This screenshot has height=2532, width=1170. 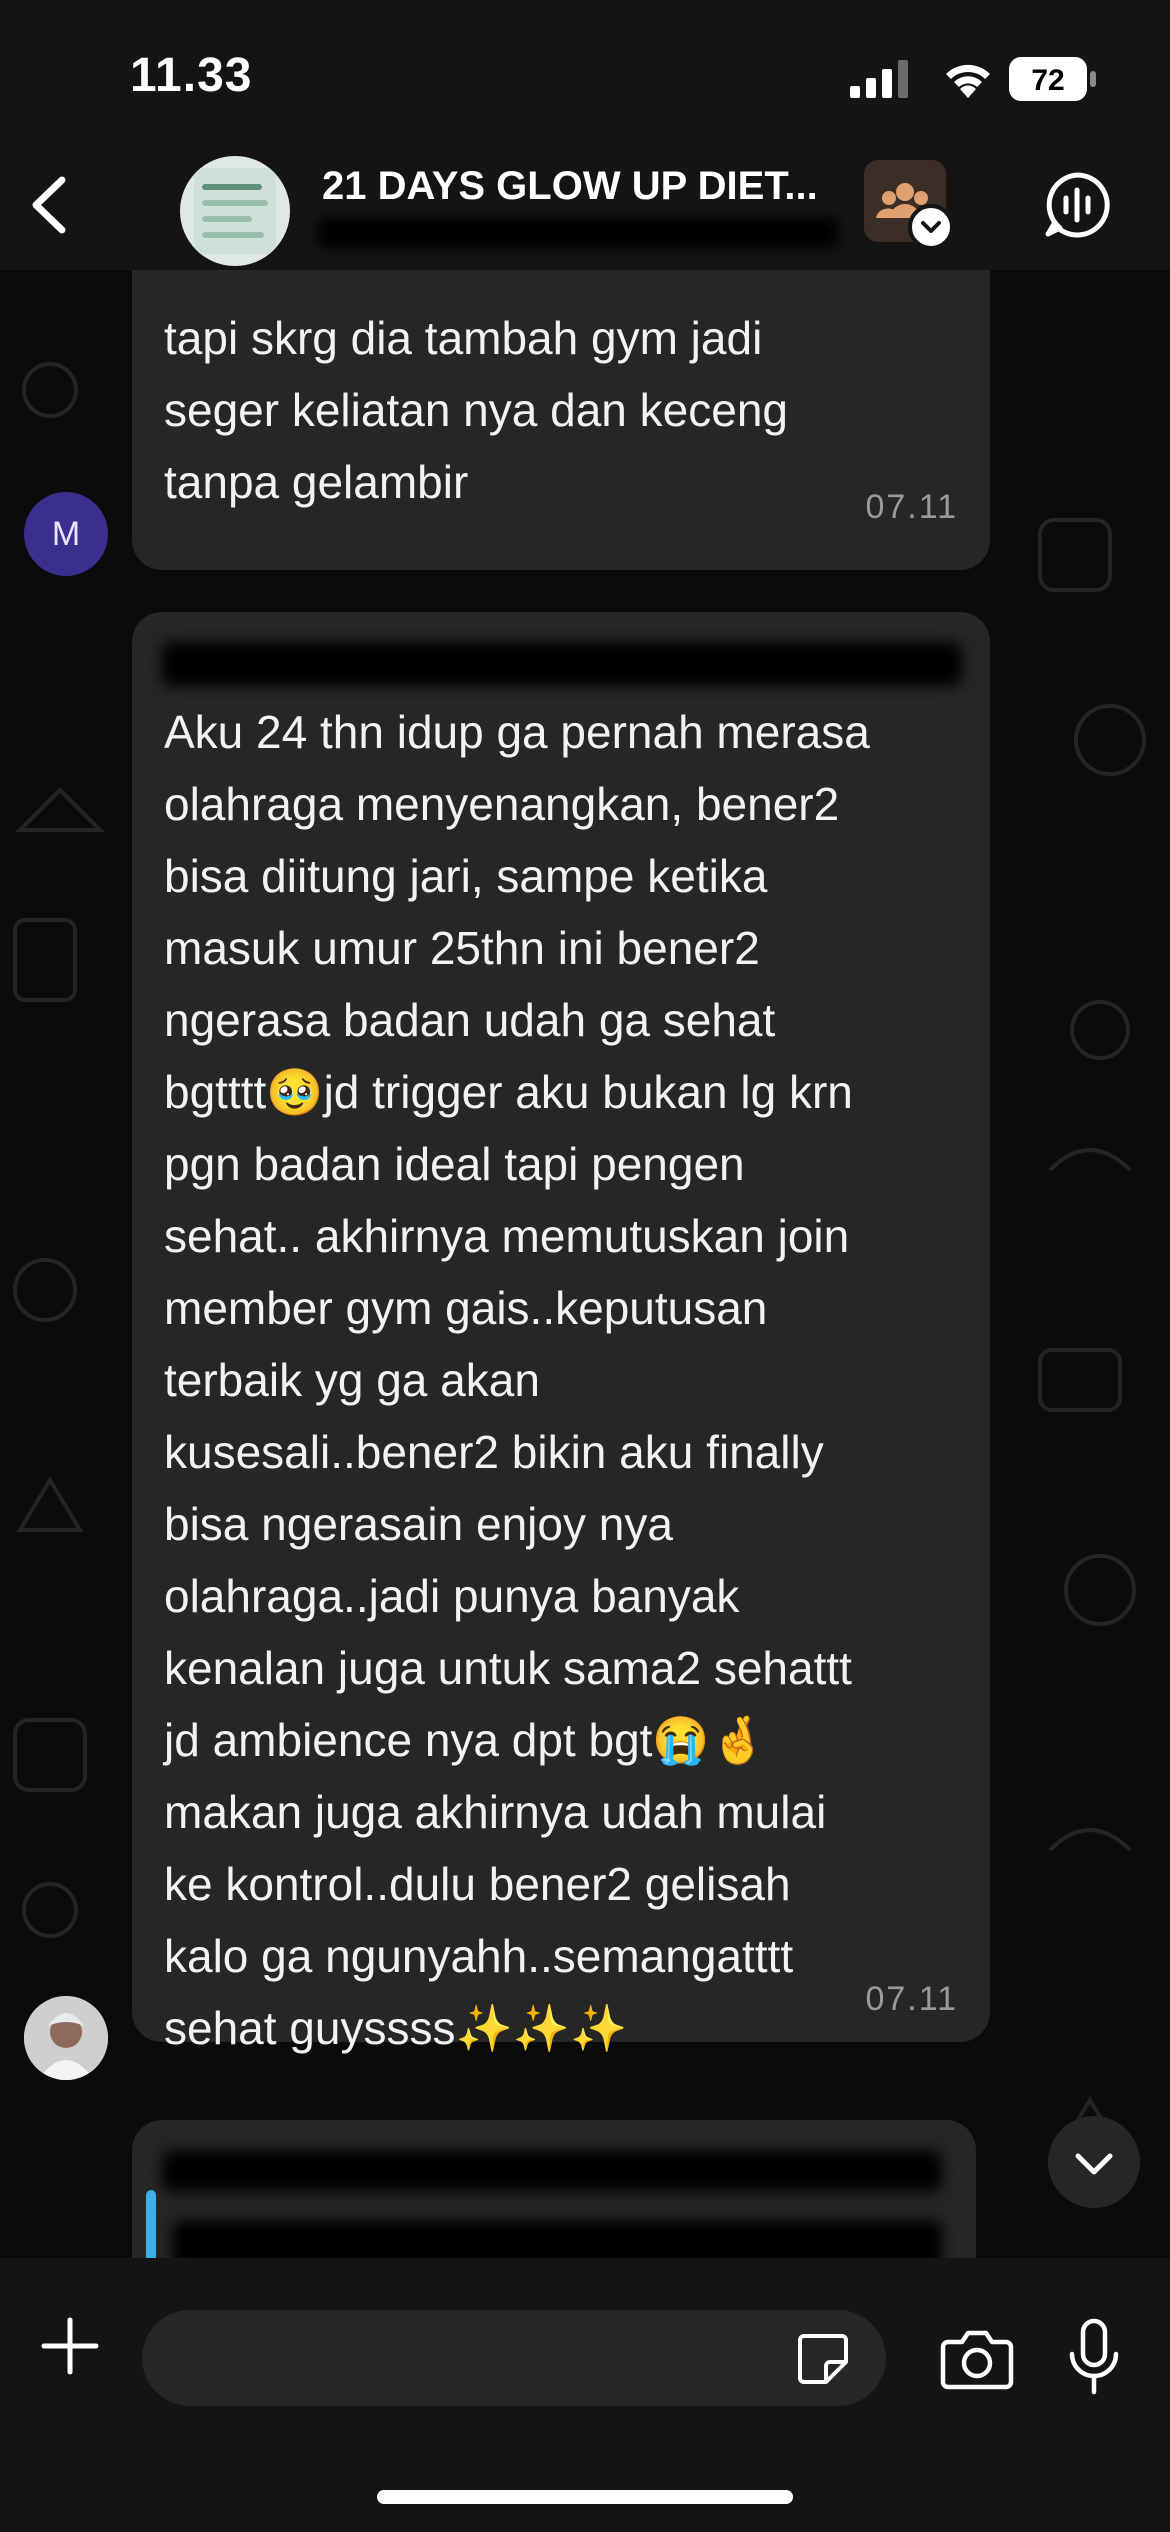 I want to click on microphone-button, so click(x=1094, y=2358).